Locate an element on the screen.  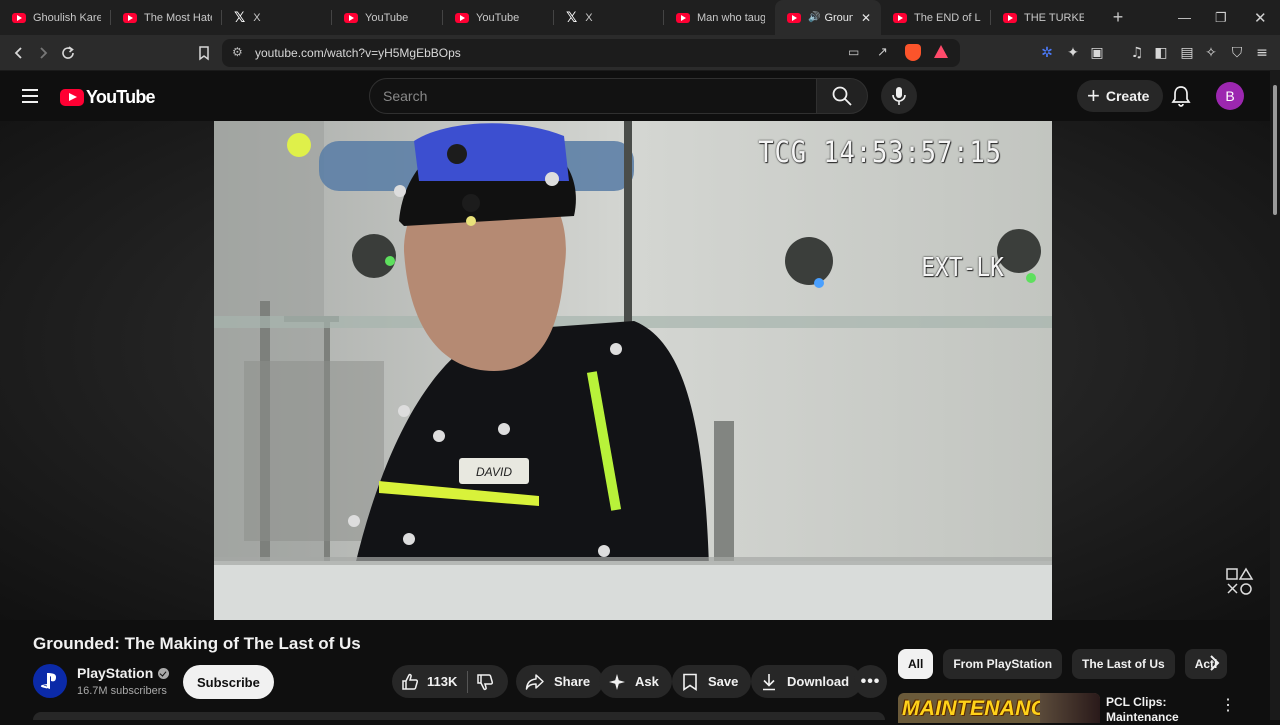
reload-icon is located at coordinates (68, 53).